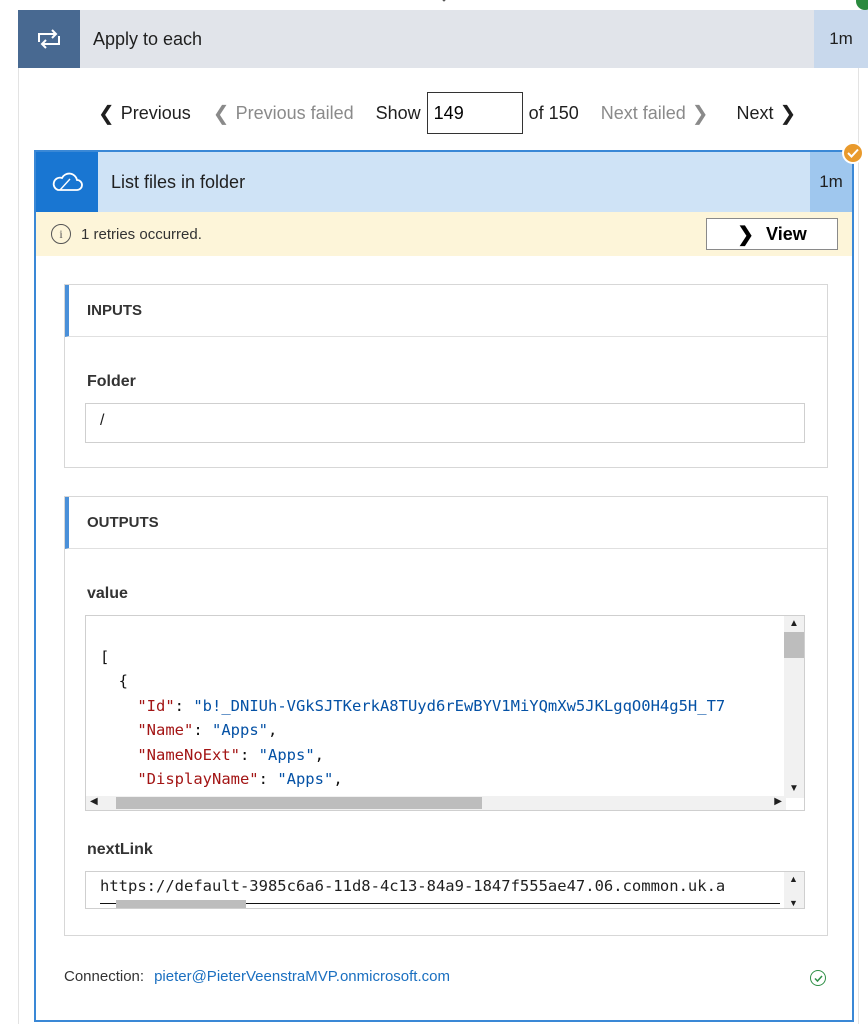 The width and height of the screenshot is (868, 1024). What do you see at coordinates (221, 779) in the screenshot?
I see `json-line-displayname: "DisplayName": "Apps",` at bounding box center [221, 779].